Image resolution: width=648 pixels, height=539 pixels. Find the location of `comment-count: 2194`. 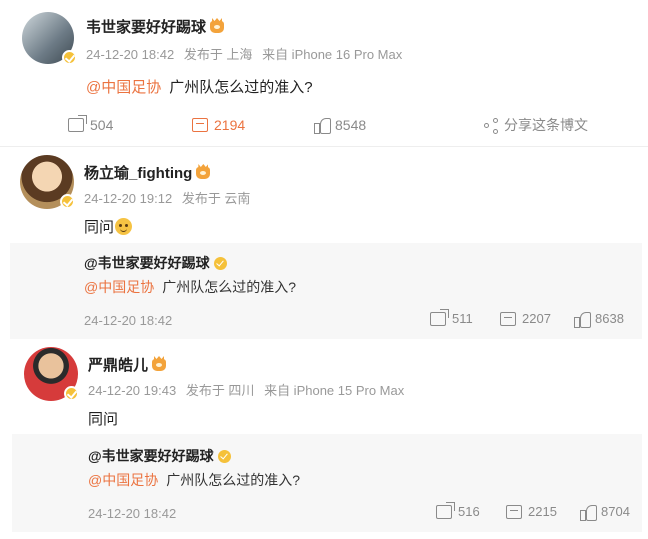

comment-count: 2194 is located at coordinates (230, 125).